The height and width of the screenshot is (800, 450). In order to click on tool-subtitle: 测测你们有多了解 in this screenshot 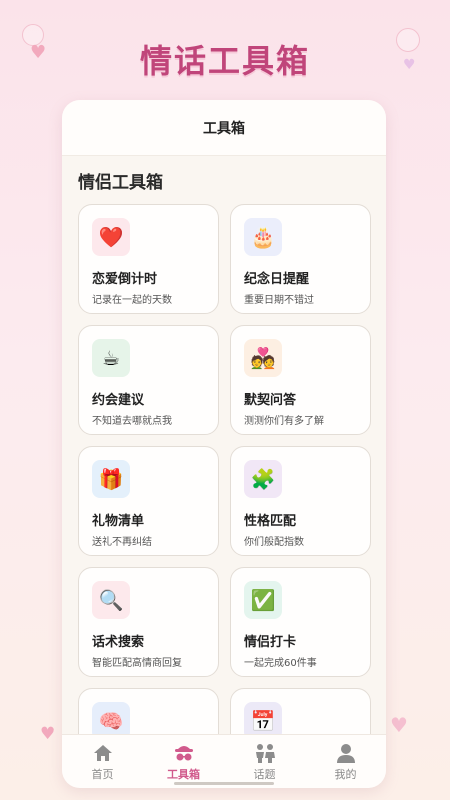, I will do `click(284, 421)`.